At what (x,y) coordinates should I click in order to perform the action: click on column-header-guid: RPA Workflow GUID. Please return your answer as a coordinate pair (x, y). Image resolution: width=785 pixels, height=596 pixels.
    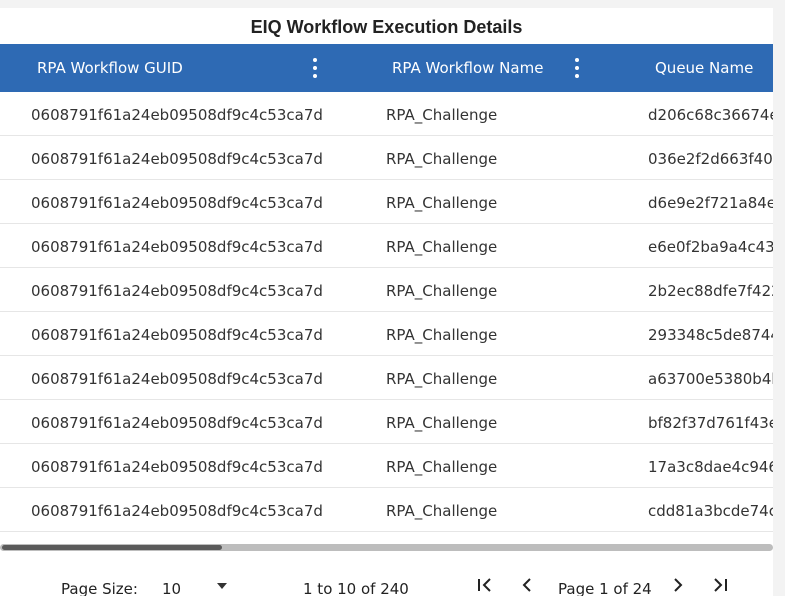
    Looking at the image, I should click on (110, 68).